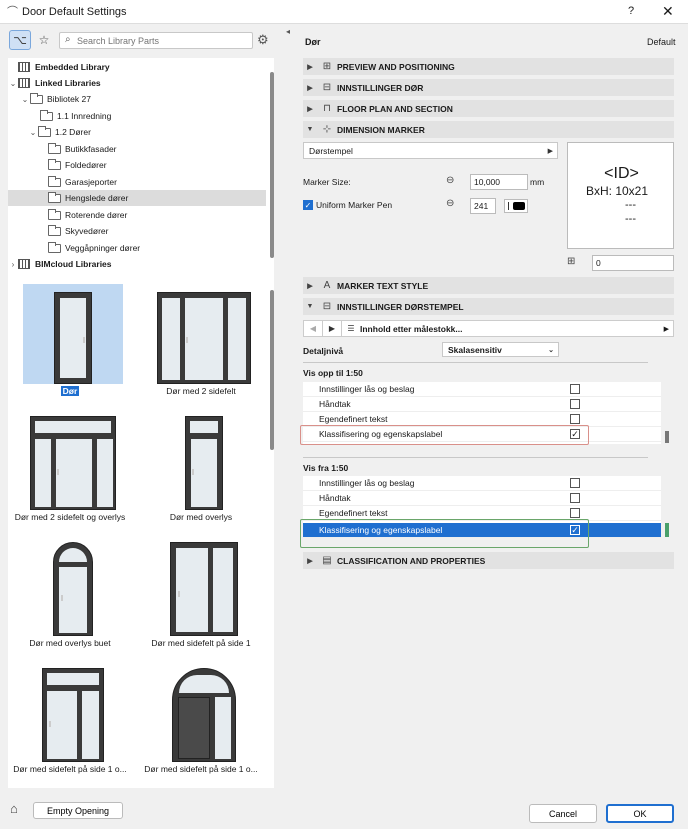  I want to click on tree-item-veggapninger: Veggåpninger dører, so click(137, 248).